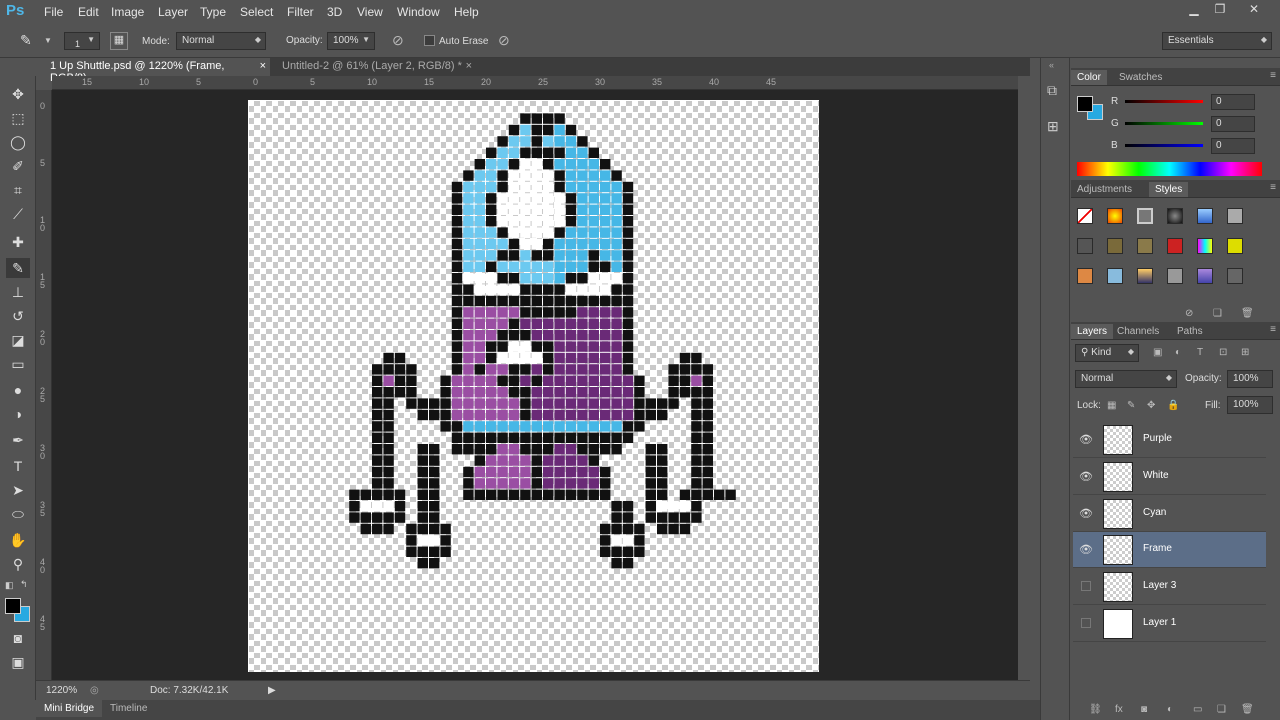 The height and width of the screenshot is (720, 1280). I want to click on style-slate, so click(1235, 276).